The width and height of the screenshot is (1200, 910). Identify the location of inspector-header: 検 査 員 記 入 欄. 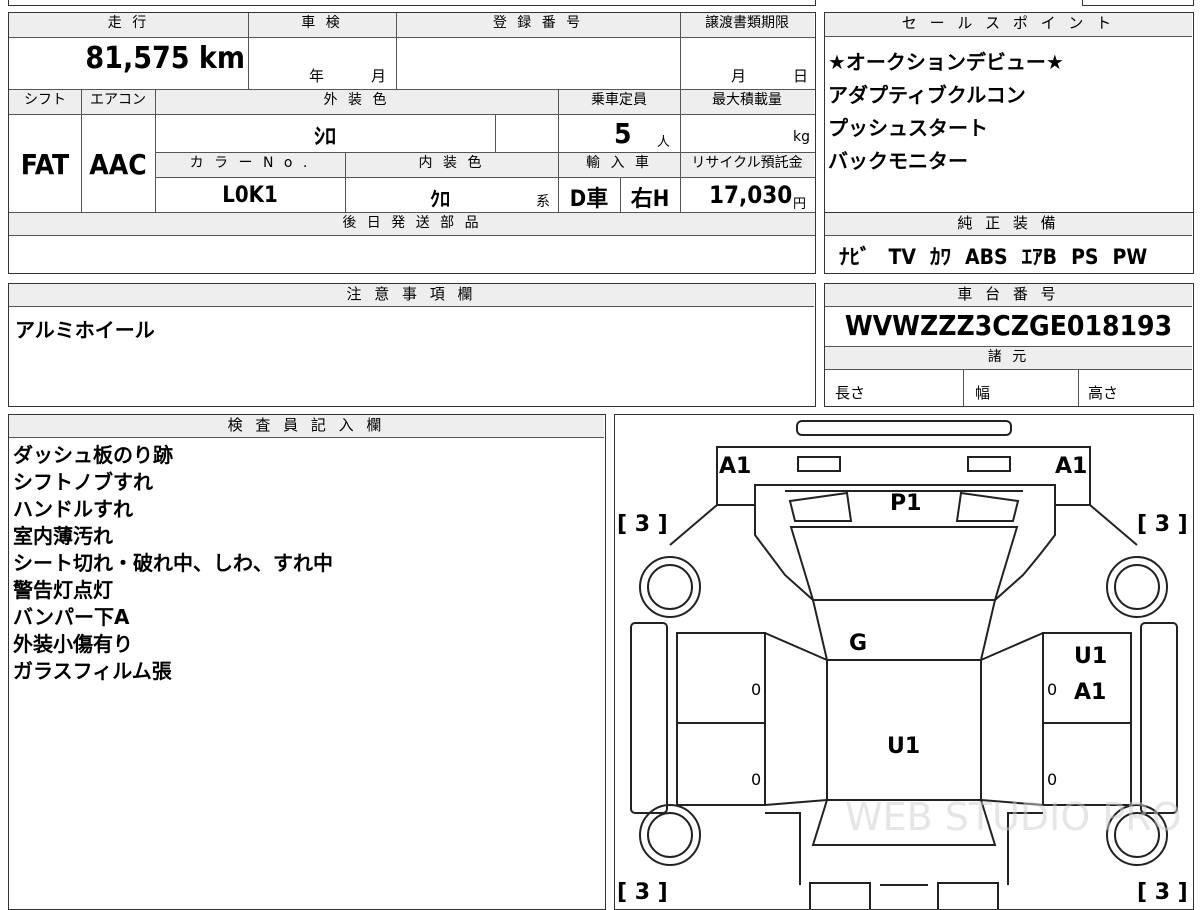
(306, 426).